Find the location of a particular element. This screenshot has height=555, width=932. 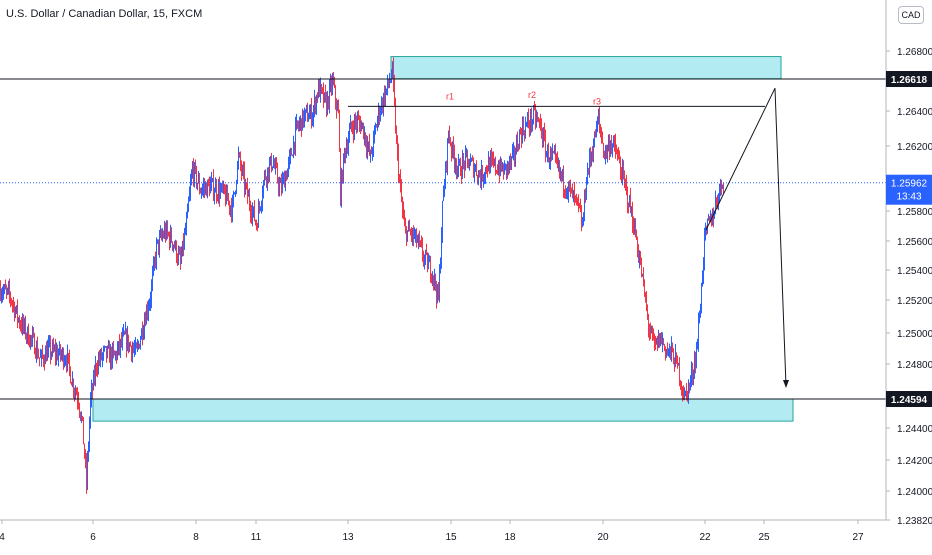

y-tick-label: 1.25600 is located at coordinates (914, 242).